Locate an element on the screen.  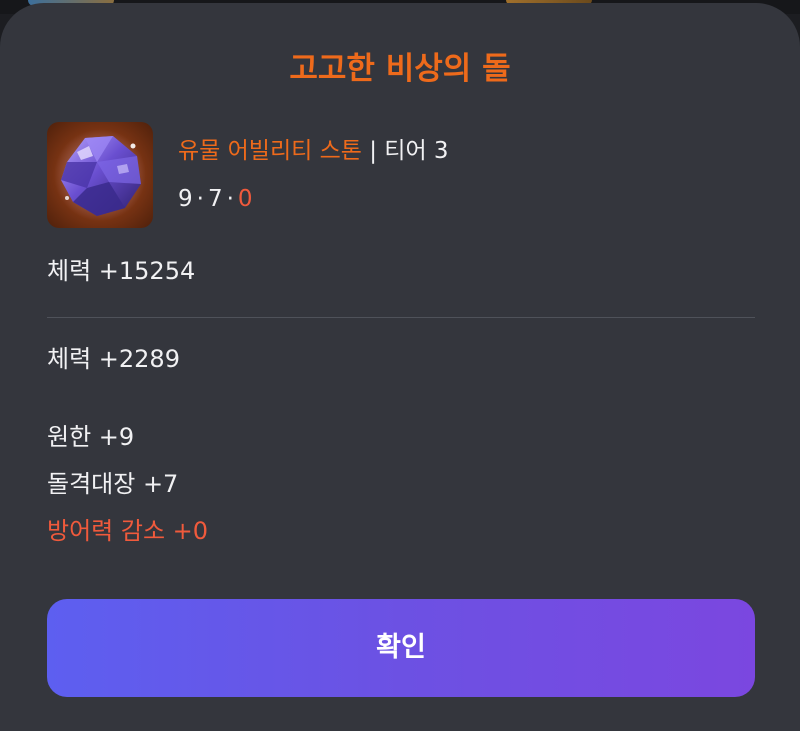
facet-count-first: 9 is located at coordinates (185, 199).